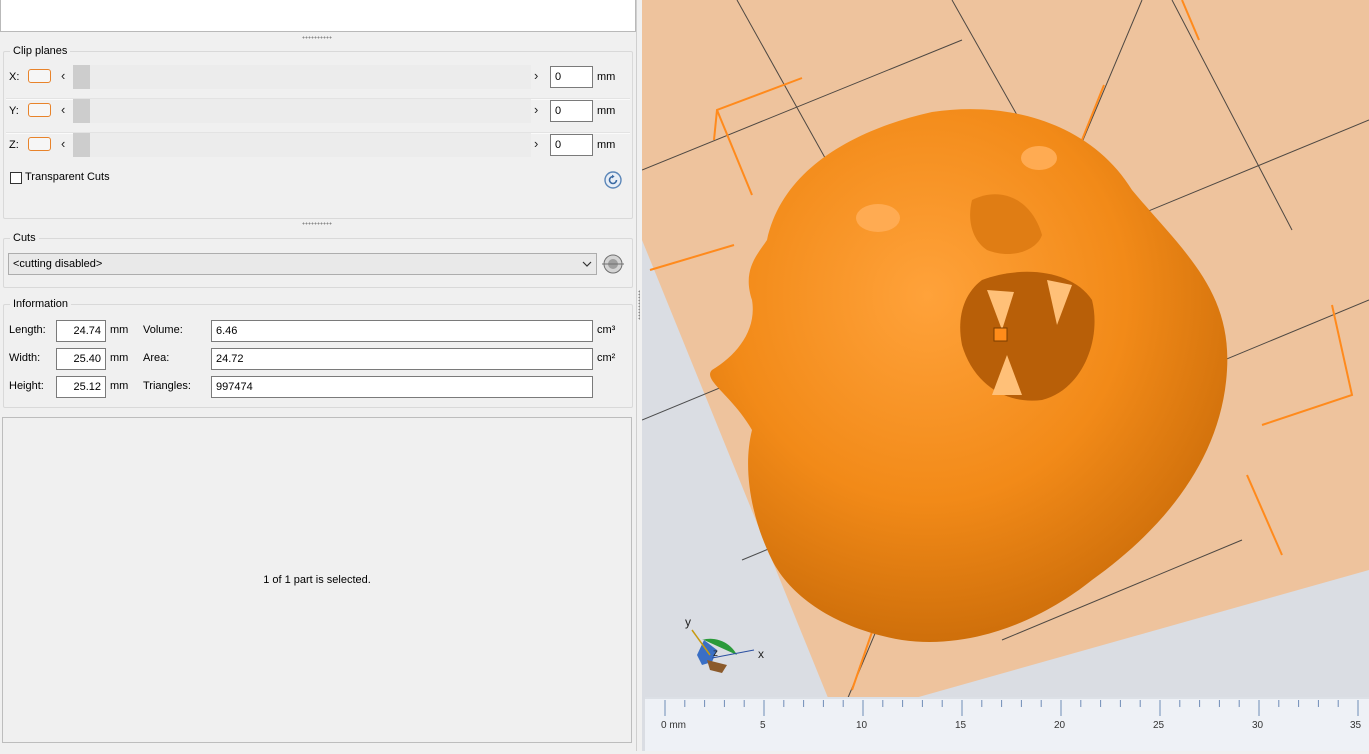 Image resolution: width=1369 pixels, height=754 pixels. Describe the element at coordinates (302, 264) in the screenshot. I see `cuts-dropdown: <cutting disabled>` at that location.